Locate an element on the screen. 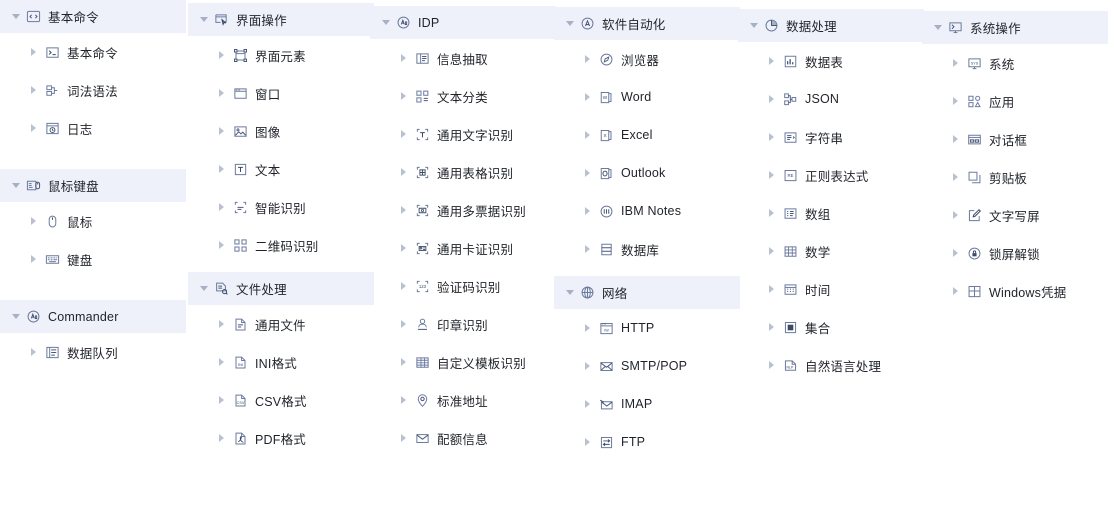 The image size is (1114, 510). tree-item-quota-info: 配额信息 is located at coordinates (463, 438).